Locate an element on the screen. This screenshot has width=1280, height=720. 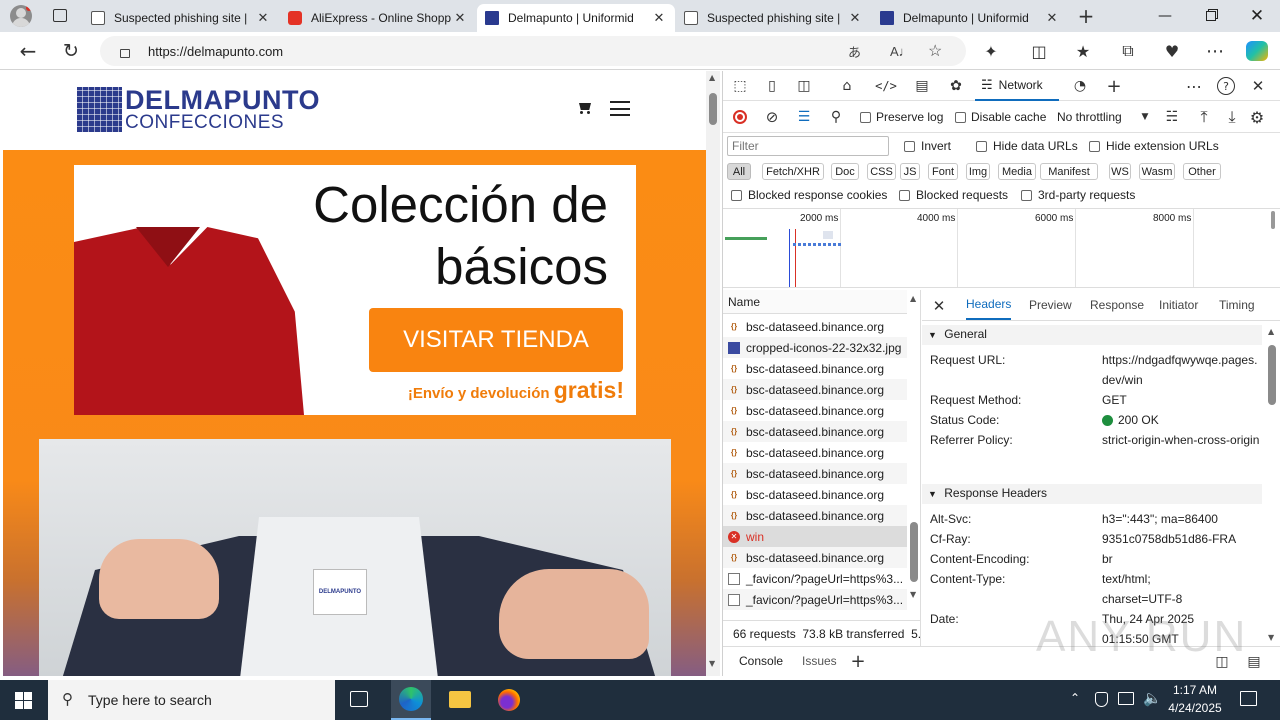
split-screen-icon: ◫ is located at coordinates (1039, 51).